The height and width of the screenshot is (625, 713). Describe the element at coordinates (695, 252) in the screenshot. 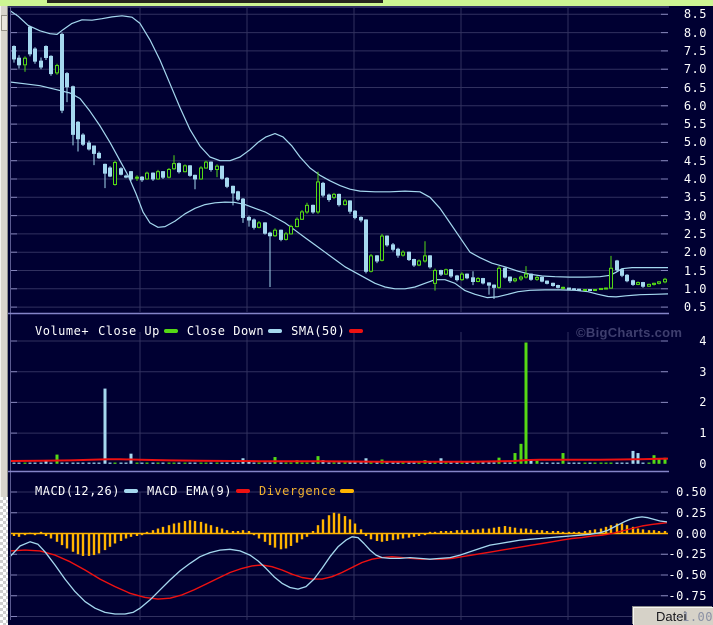

I see `price-axis-label: 2.0` at that location.